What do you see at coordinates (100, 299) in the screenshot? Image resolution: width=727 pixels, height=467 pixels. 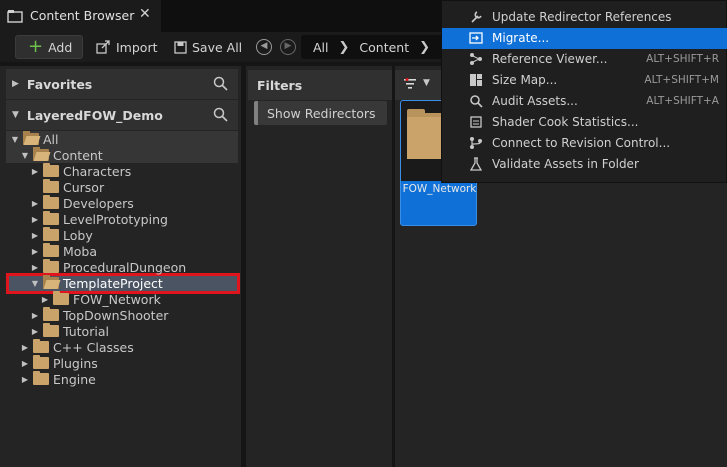 I see `tree-item: ▶ FOW_Network` at bounding box center [100, 299].